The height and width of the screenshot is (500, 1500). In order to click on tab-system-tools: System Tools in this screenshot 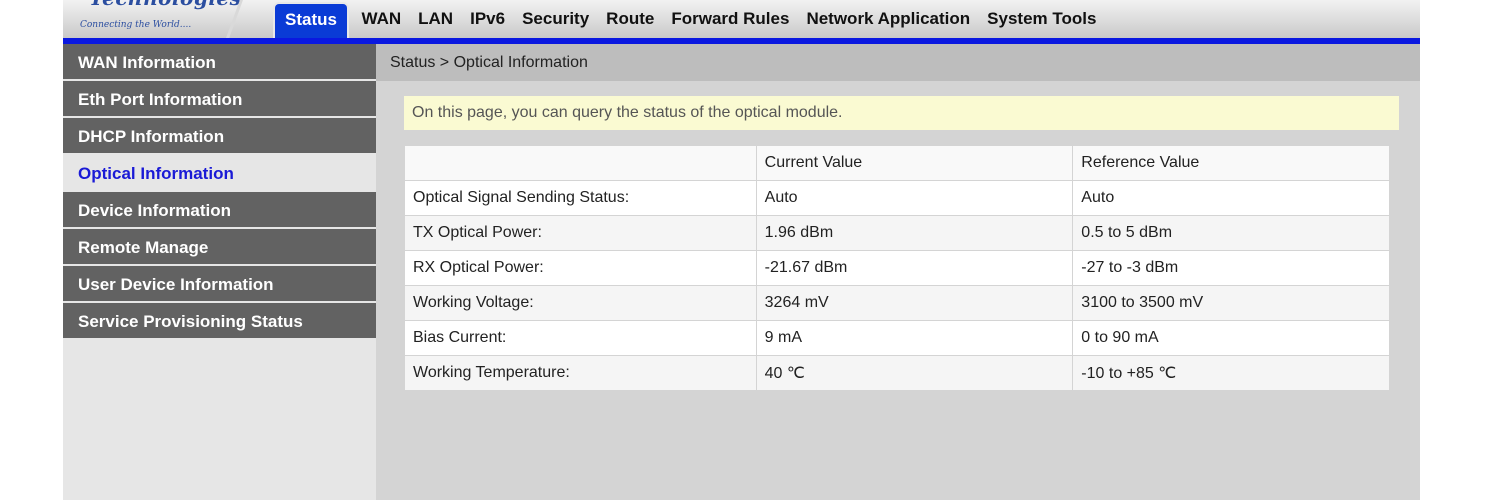, I will do `click(1042, 19)`.